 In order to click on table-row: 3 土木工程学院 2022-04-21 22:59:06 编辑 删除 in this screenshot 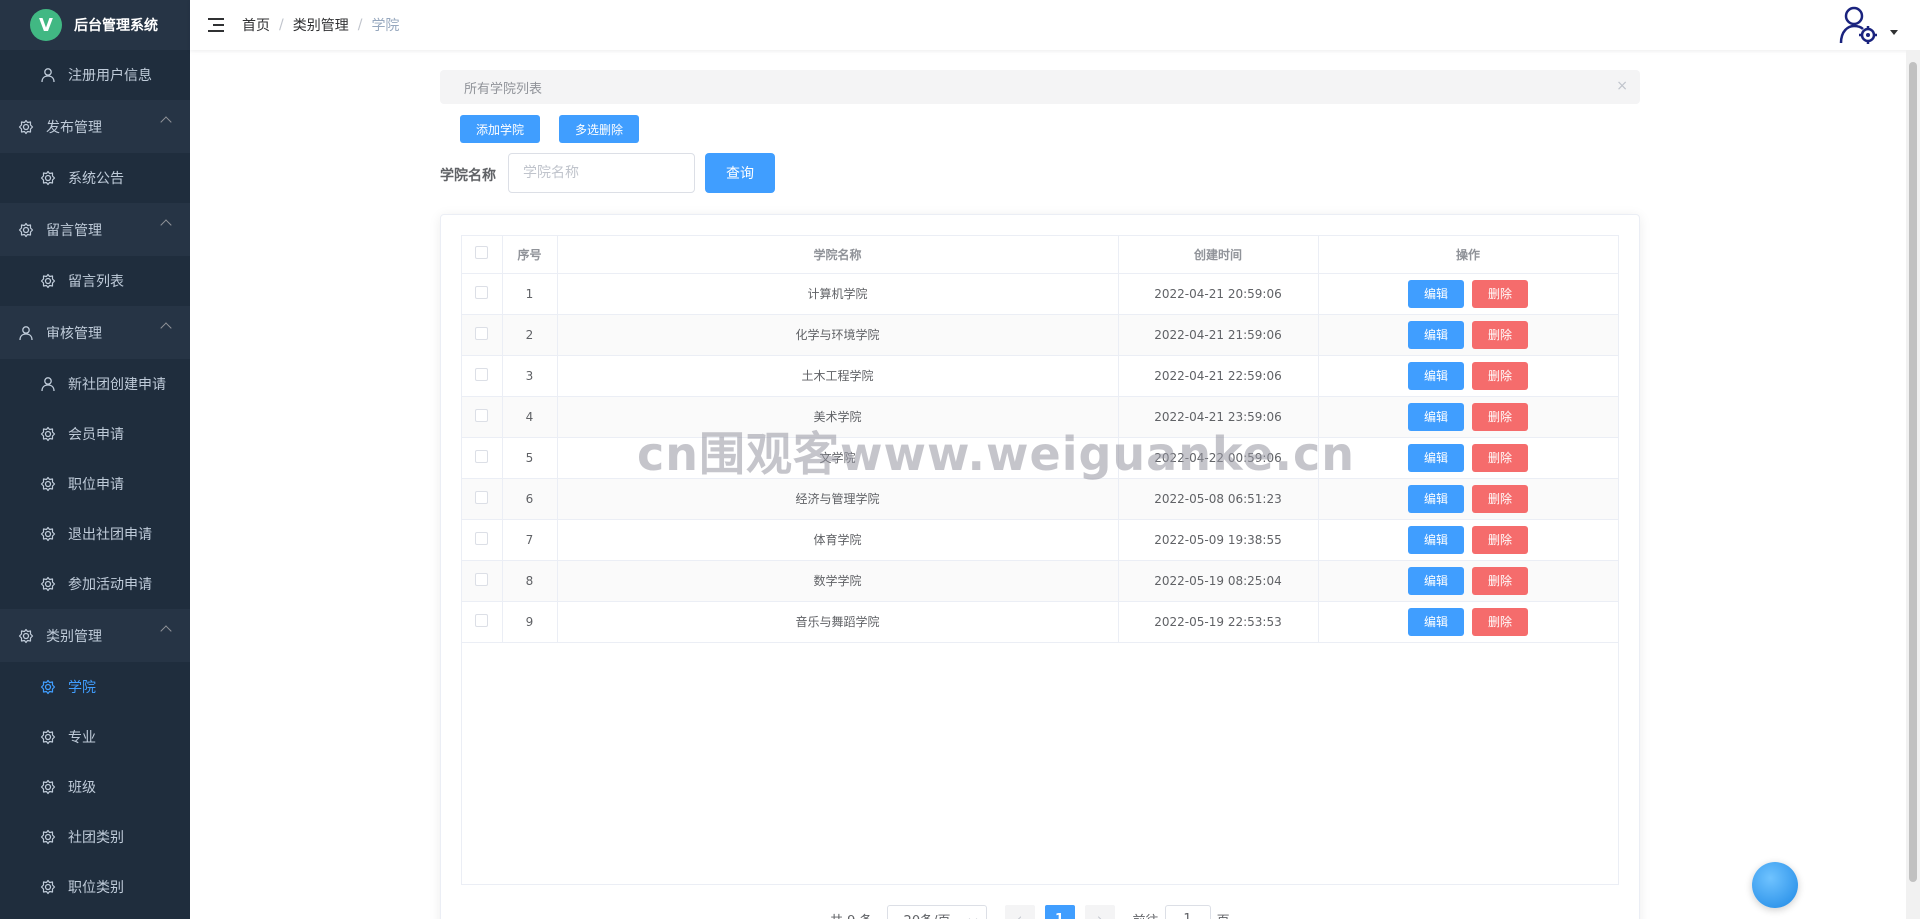, I will do `click(1040, 376)`.